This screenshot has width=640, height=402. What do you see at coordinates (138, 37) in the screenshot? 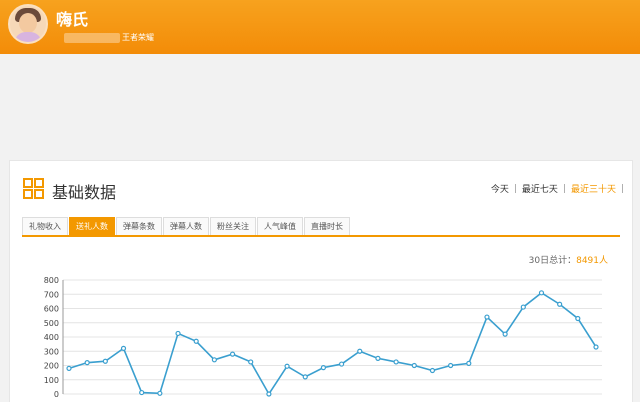
I see `game-category: 王者荣耀` at bounding box center [138, 37].